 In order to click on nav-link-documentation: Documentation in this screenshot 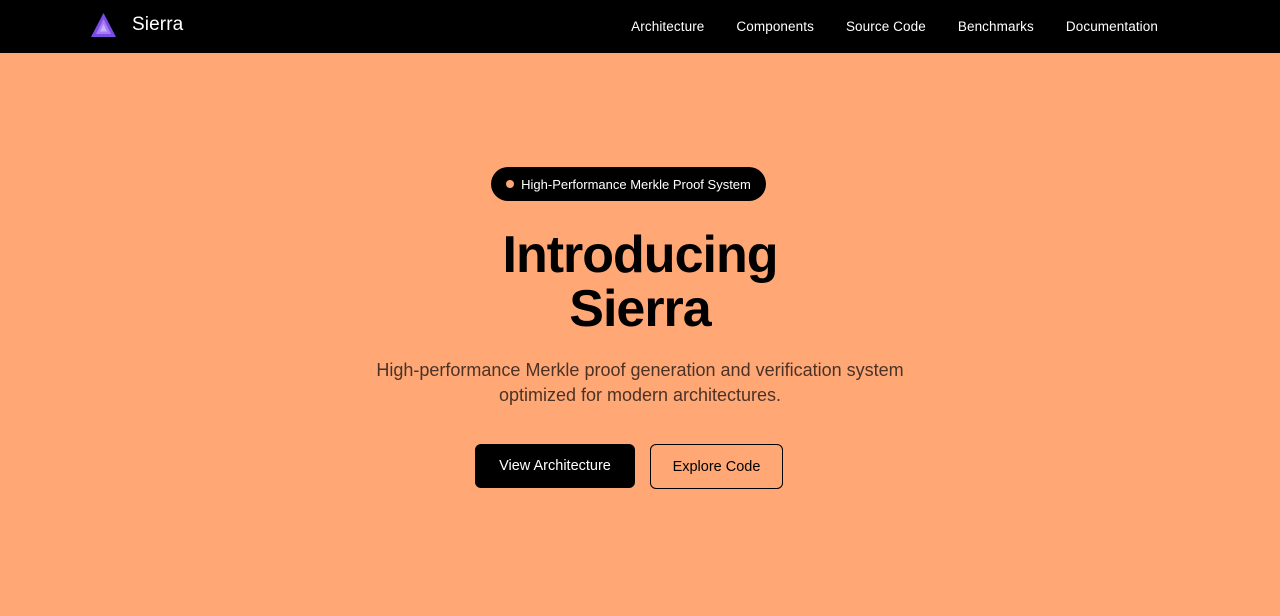, I will do `click(1112, 26)`.